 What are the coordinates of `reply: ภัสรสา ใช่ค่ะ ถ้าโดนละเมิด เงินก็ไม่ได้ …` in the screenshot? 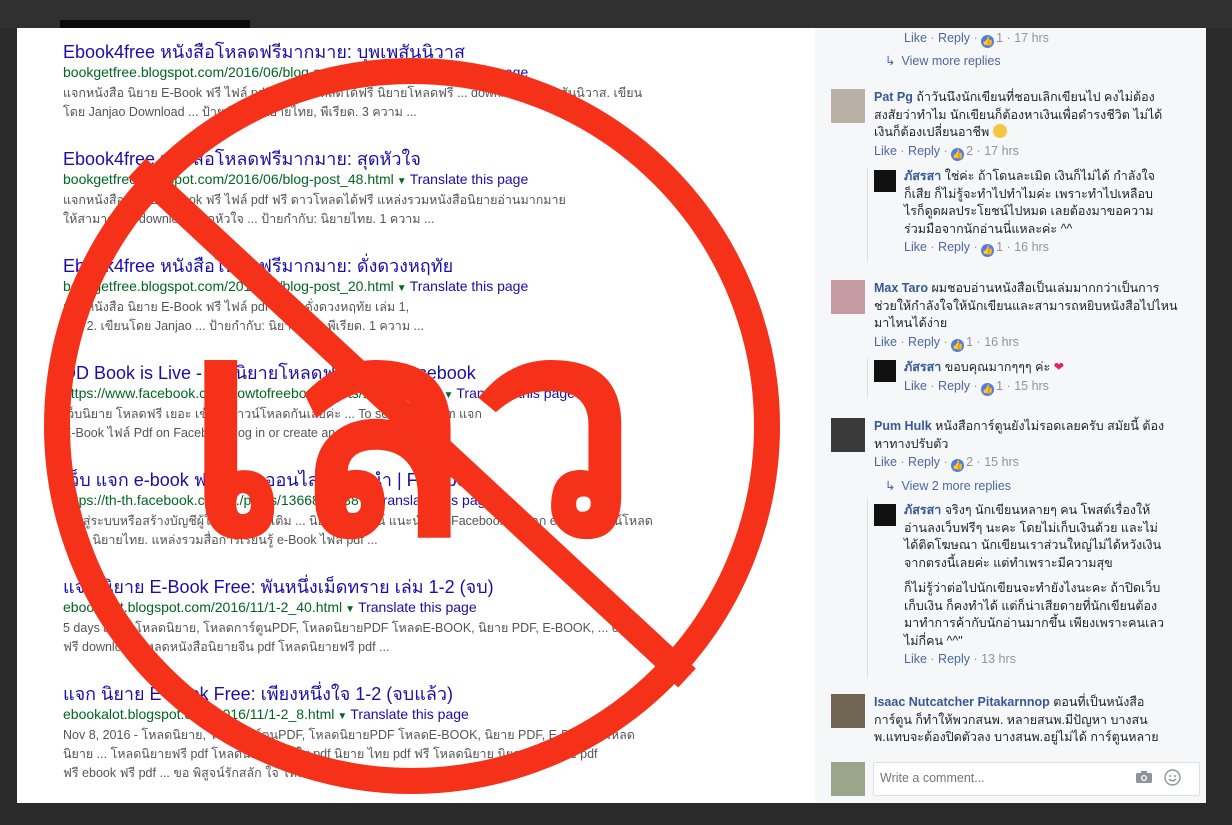 It's located at (1051, 212).